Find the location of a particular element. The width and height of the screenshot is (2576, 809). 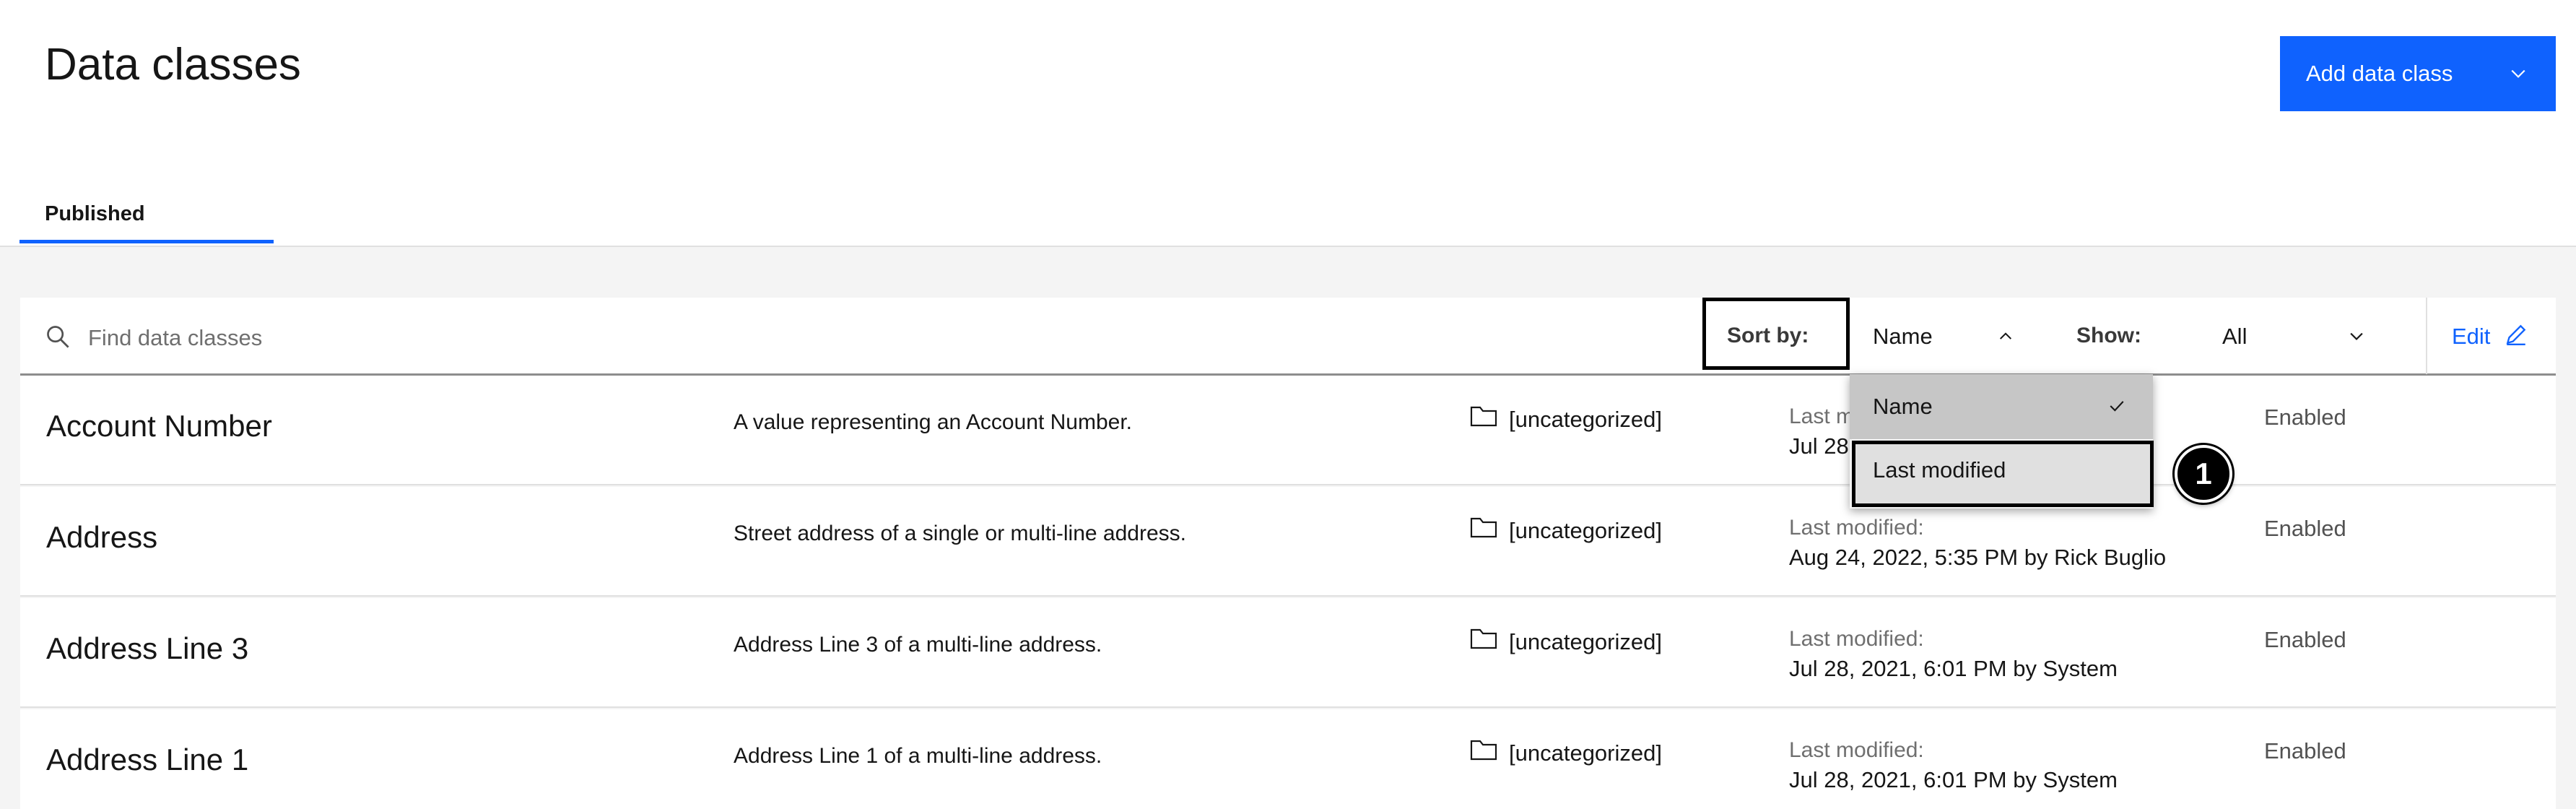

sort-option-name-label: Name is located at coordinates (1903, 407).